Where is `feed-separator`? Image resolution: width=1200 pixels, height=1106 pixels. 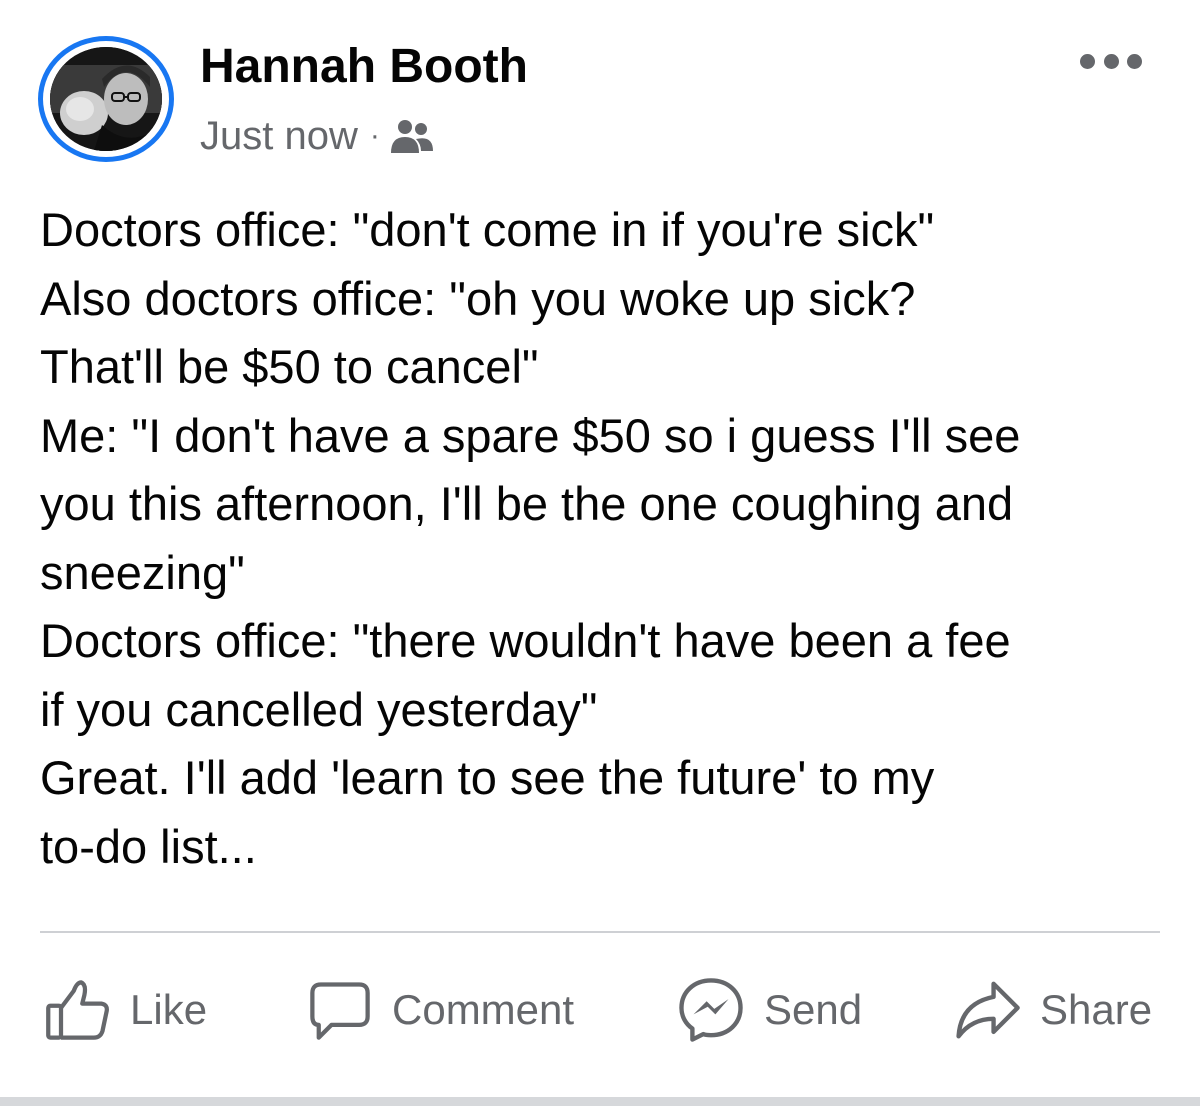 feed-separator is located at coordinates (600, 1101).